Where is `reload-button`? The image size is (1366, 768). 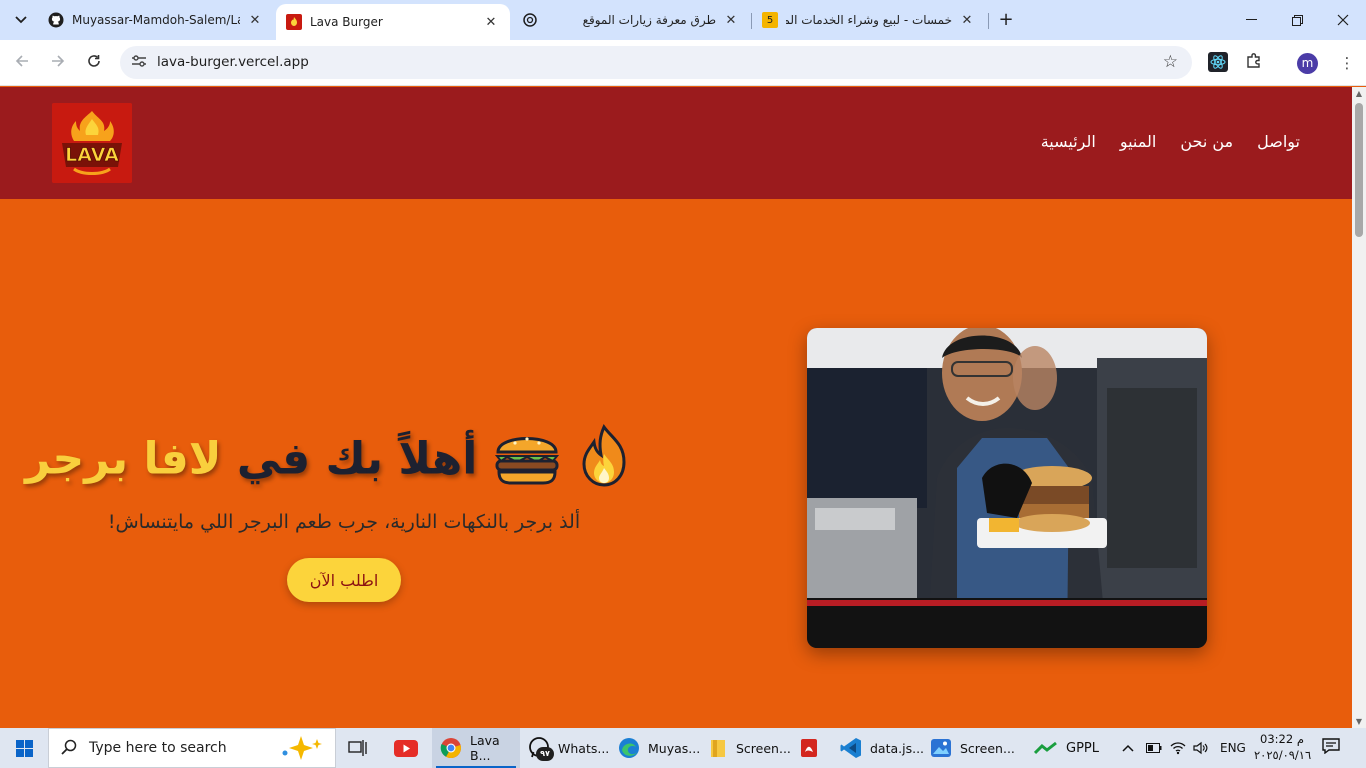 reload-button is located at coordinates (94, 63).